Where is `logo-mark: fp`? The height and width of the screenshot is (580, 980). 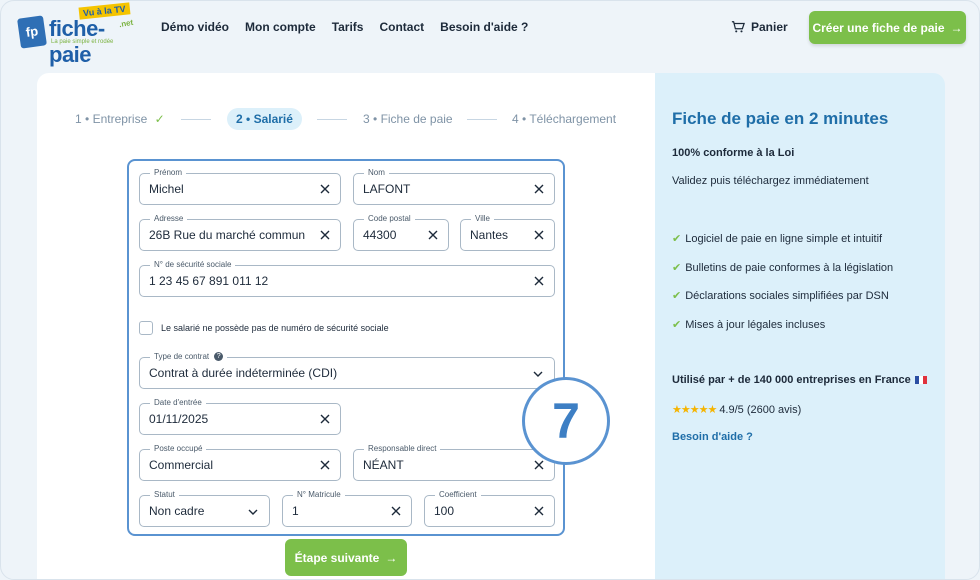
logo-mark: fp is located at coordinates (32, 32).